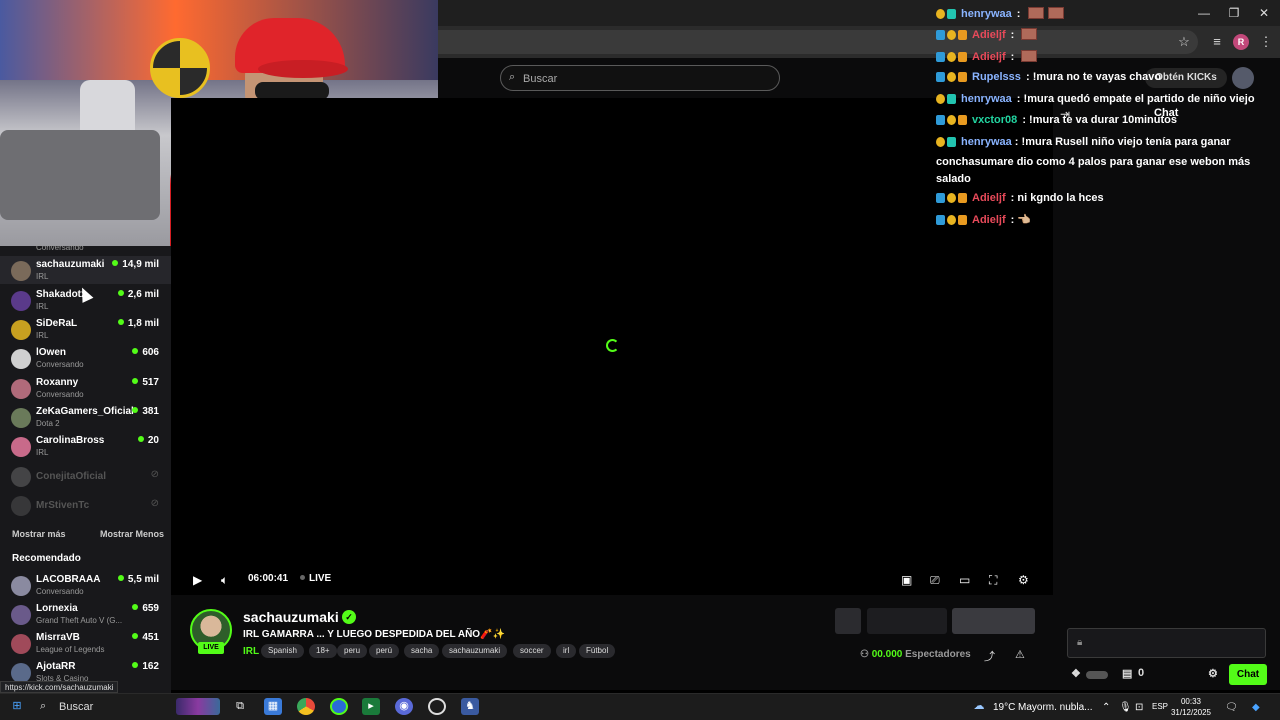 This screenshot has height=720, width=1280. I want to click on offline-icon: ⊘, so click(154, 474).